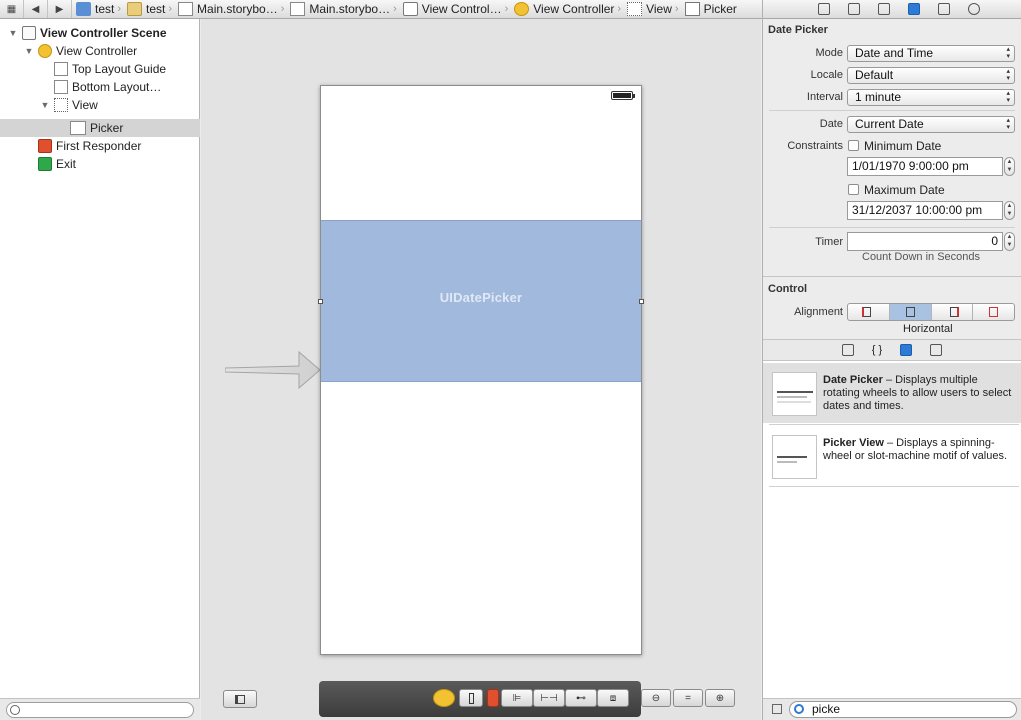 The height and width of the screenshot is (720, 1021). What do you see at coordinates (517, 698) in the screenshot?
I see `align-button: ⊫` at bounding box center [517, 698].